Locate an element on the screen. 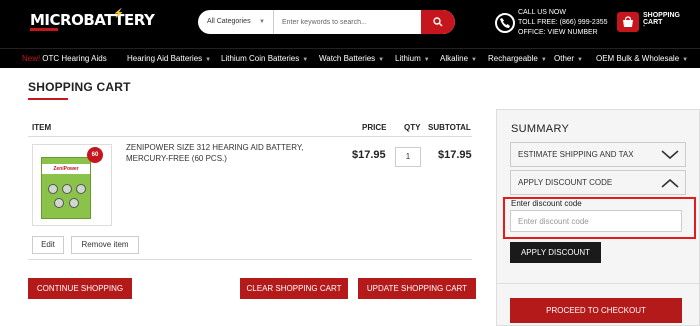  nav-item-label: Lithium Coin Batteries is located at coordinates (260, 58).